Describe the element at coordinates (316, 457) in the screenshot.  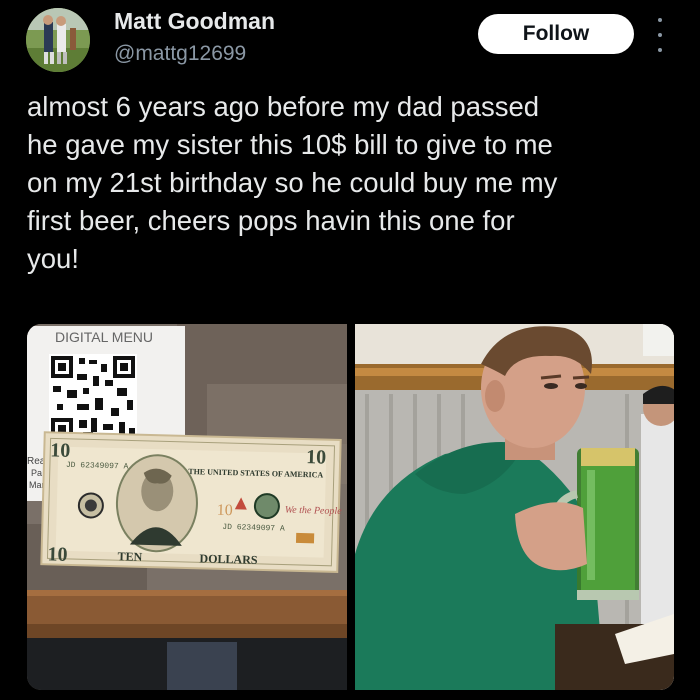
I see `bill-denomination-top-right: 10` at that location.